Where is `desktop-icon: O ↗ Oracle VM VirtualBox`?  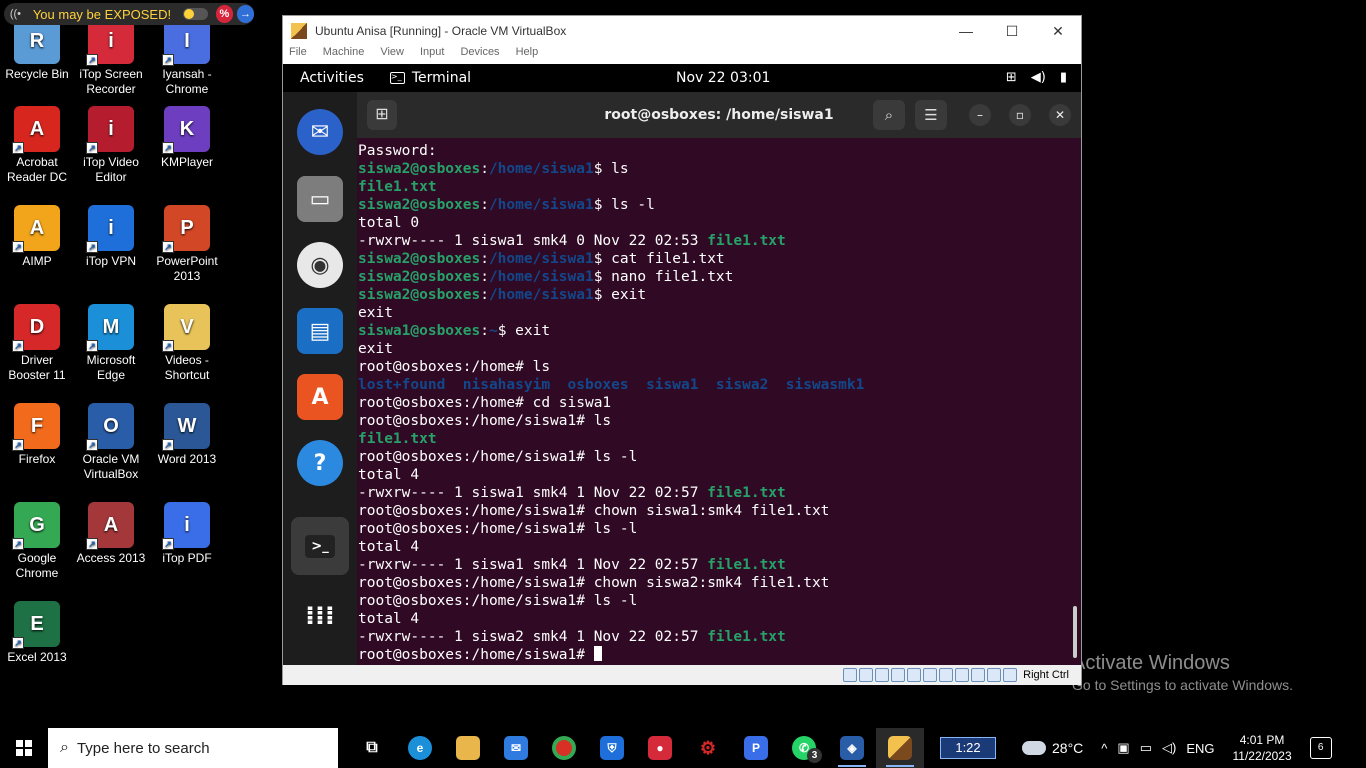
desktop-icon: O ↗ Oracle VM VirtualBox is located at coordinates (111, 442).